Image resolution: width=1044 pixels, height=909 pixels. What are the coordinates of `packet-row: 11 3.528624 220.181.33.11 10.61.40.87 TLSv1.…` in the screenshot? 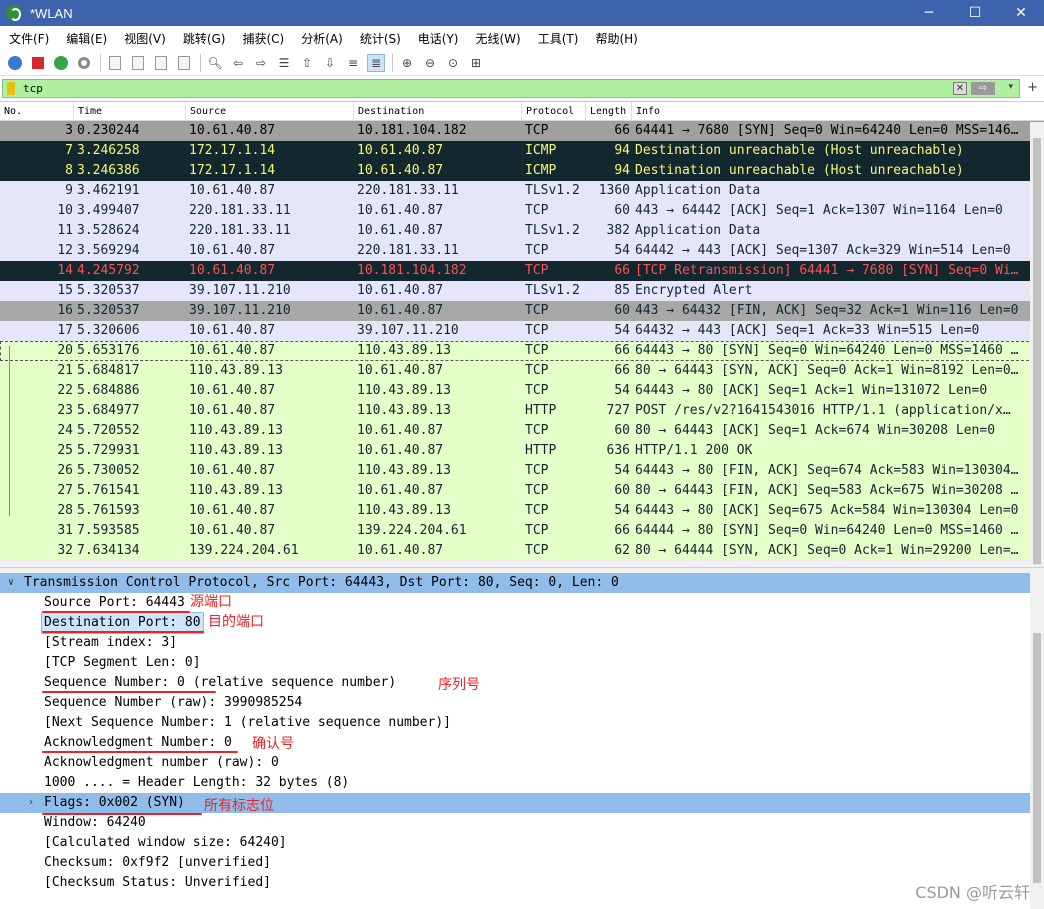 It's located at (522, 231).